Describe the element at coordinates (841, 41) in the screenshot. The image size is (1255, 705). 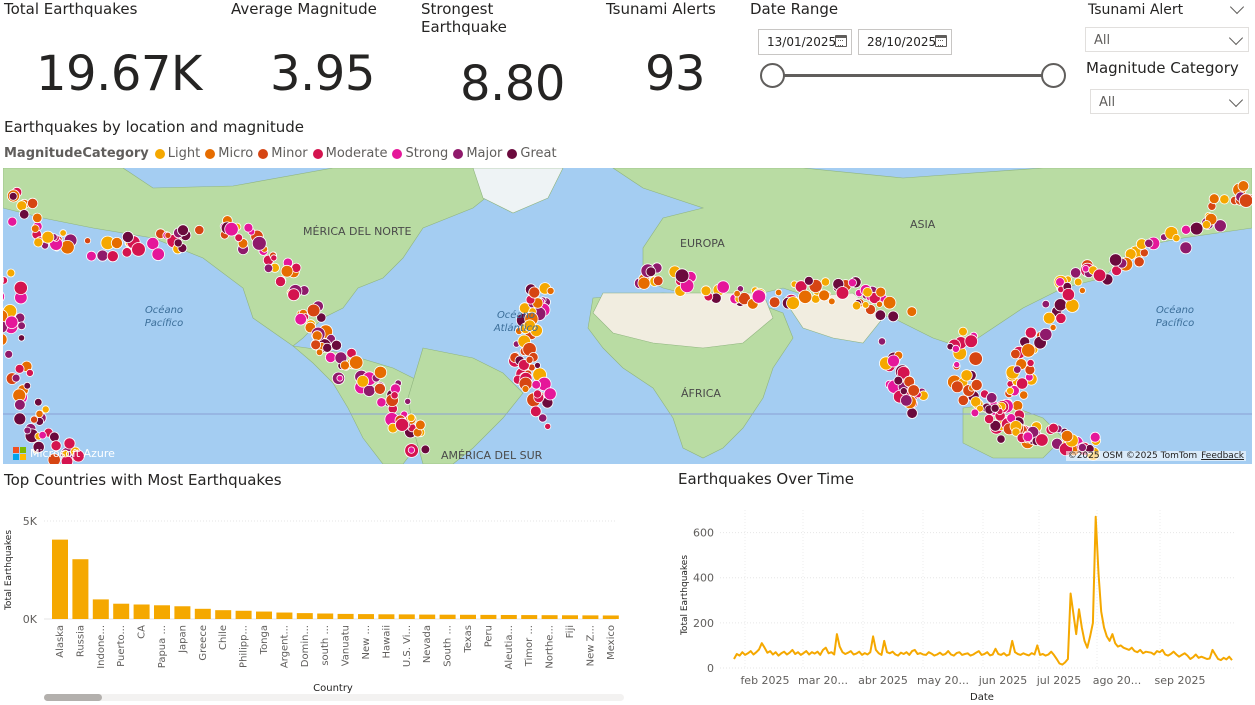
I see `calendar-icon` at that location.